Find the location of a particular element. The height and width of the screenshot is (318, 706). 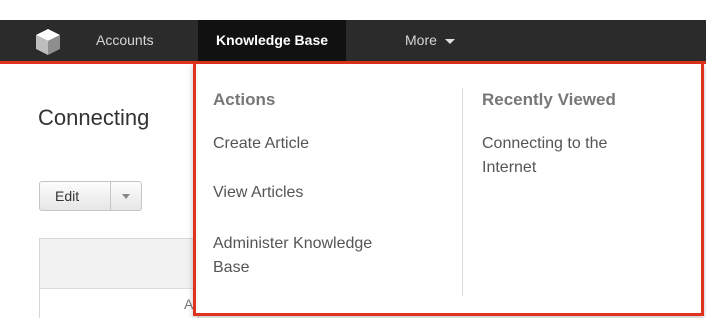

panel-text: A is located at coordinates (189, 304).